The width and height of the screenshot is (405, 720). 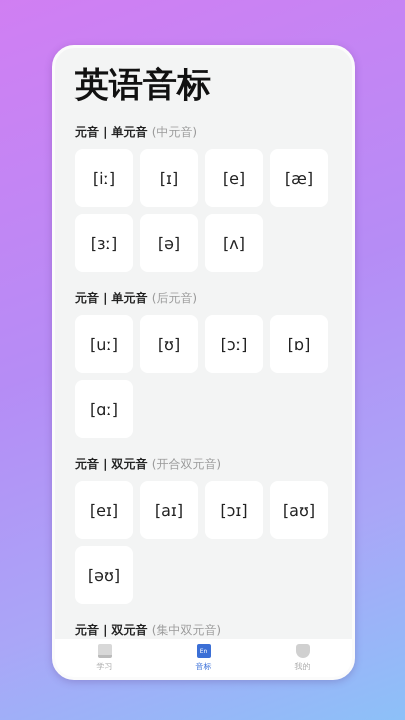 I want to click on phonetic-tile: [e], so click(x=234, y=178).